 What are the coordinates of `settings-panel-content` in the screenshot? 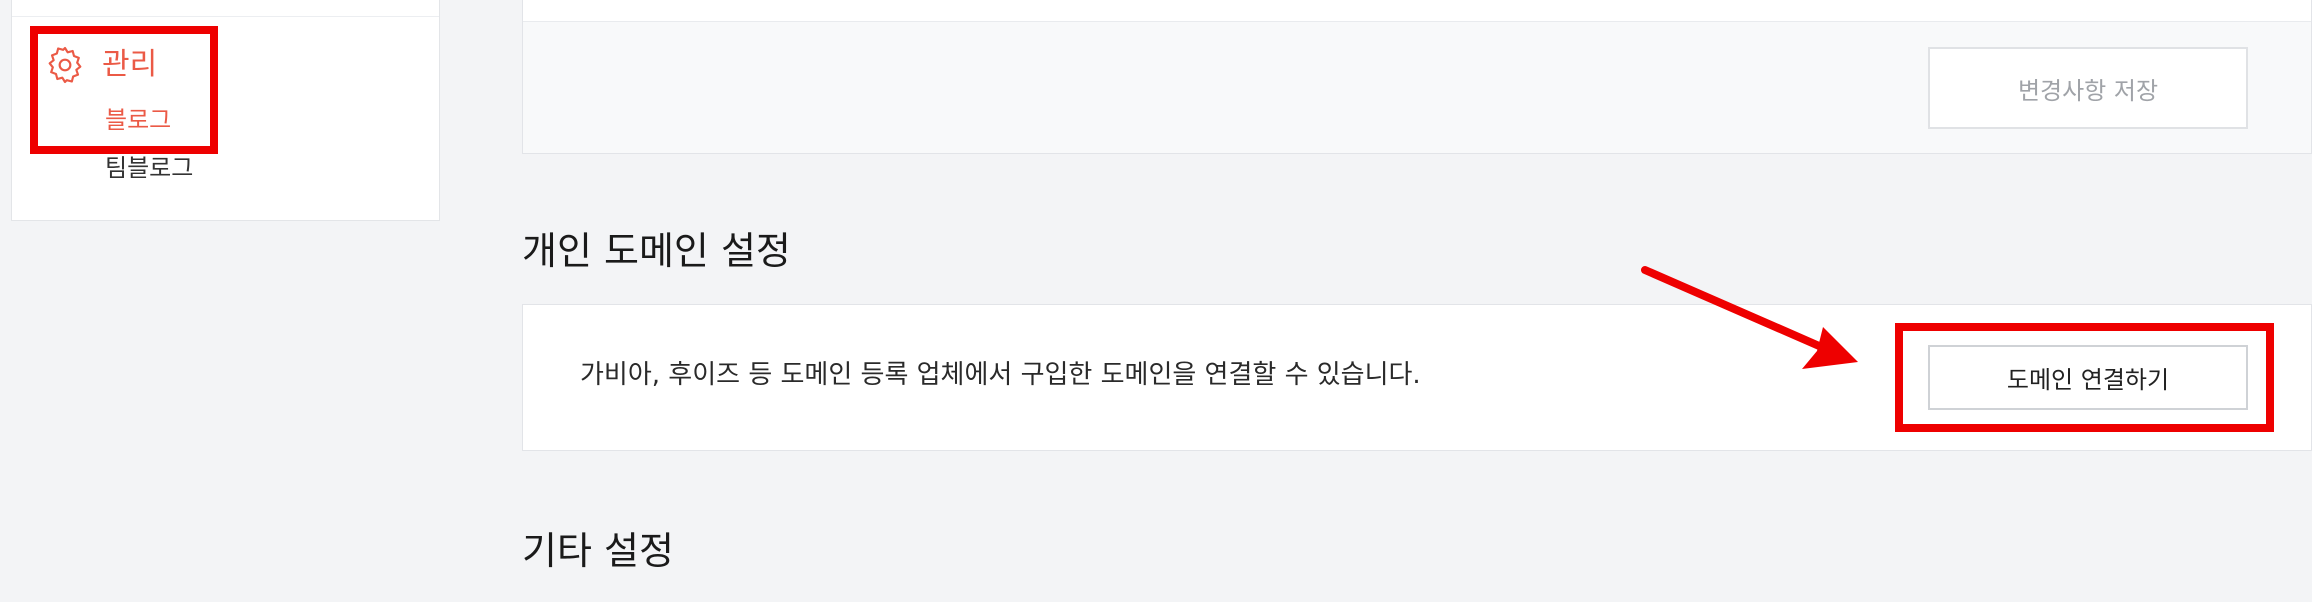 It's located at (1417, 11).